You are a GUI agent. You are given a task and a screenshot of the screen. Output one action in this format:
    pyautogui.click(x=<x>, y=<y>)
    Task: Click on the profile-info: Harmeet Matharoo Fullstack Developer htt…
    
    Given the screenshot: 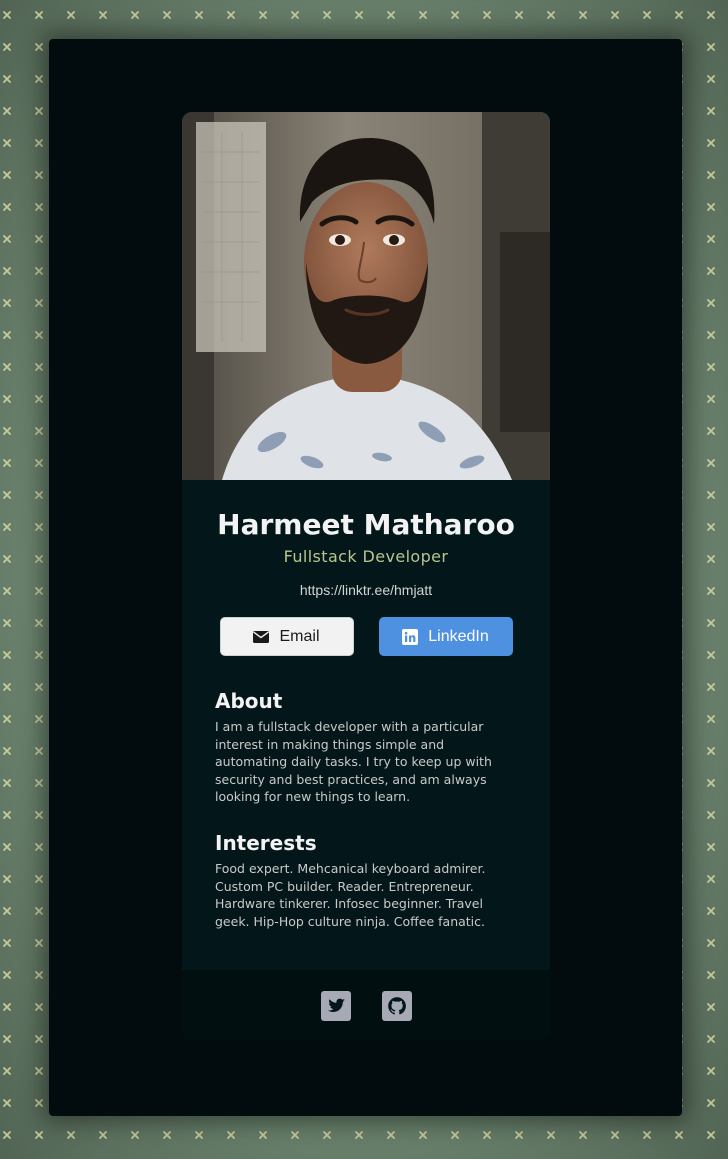 What is the action you would take?
    pyautogui.click(x=366, y=568)
    